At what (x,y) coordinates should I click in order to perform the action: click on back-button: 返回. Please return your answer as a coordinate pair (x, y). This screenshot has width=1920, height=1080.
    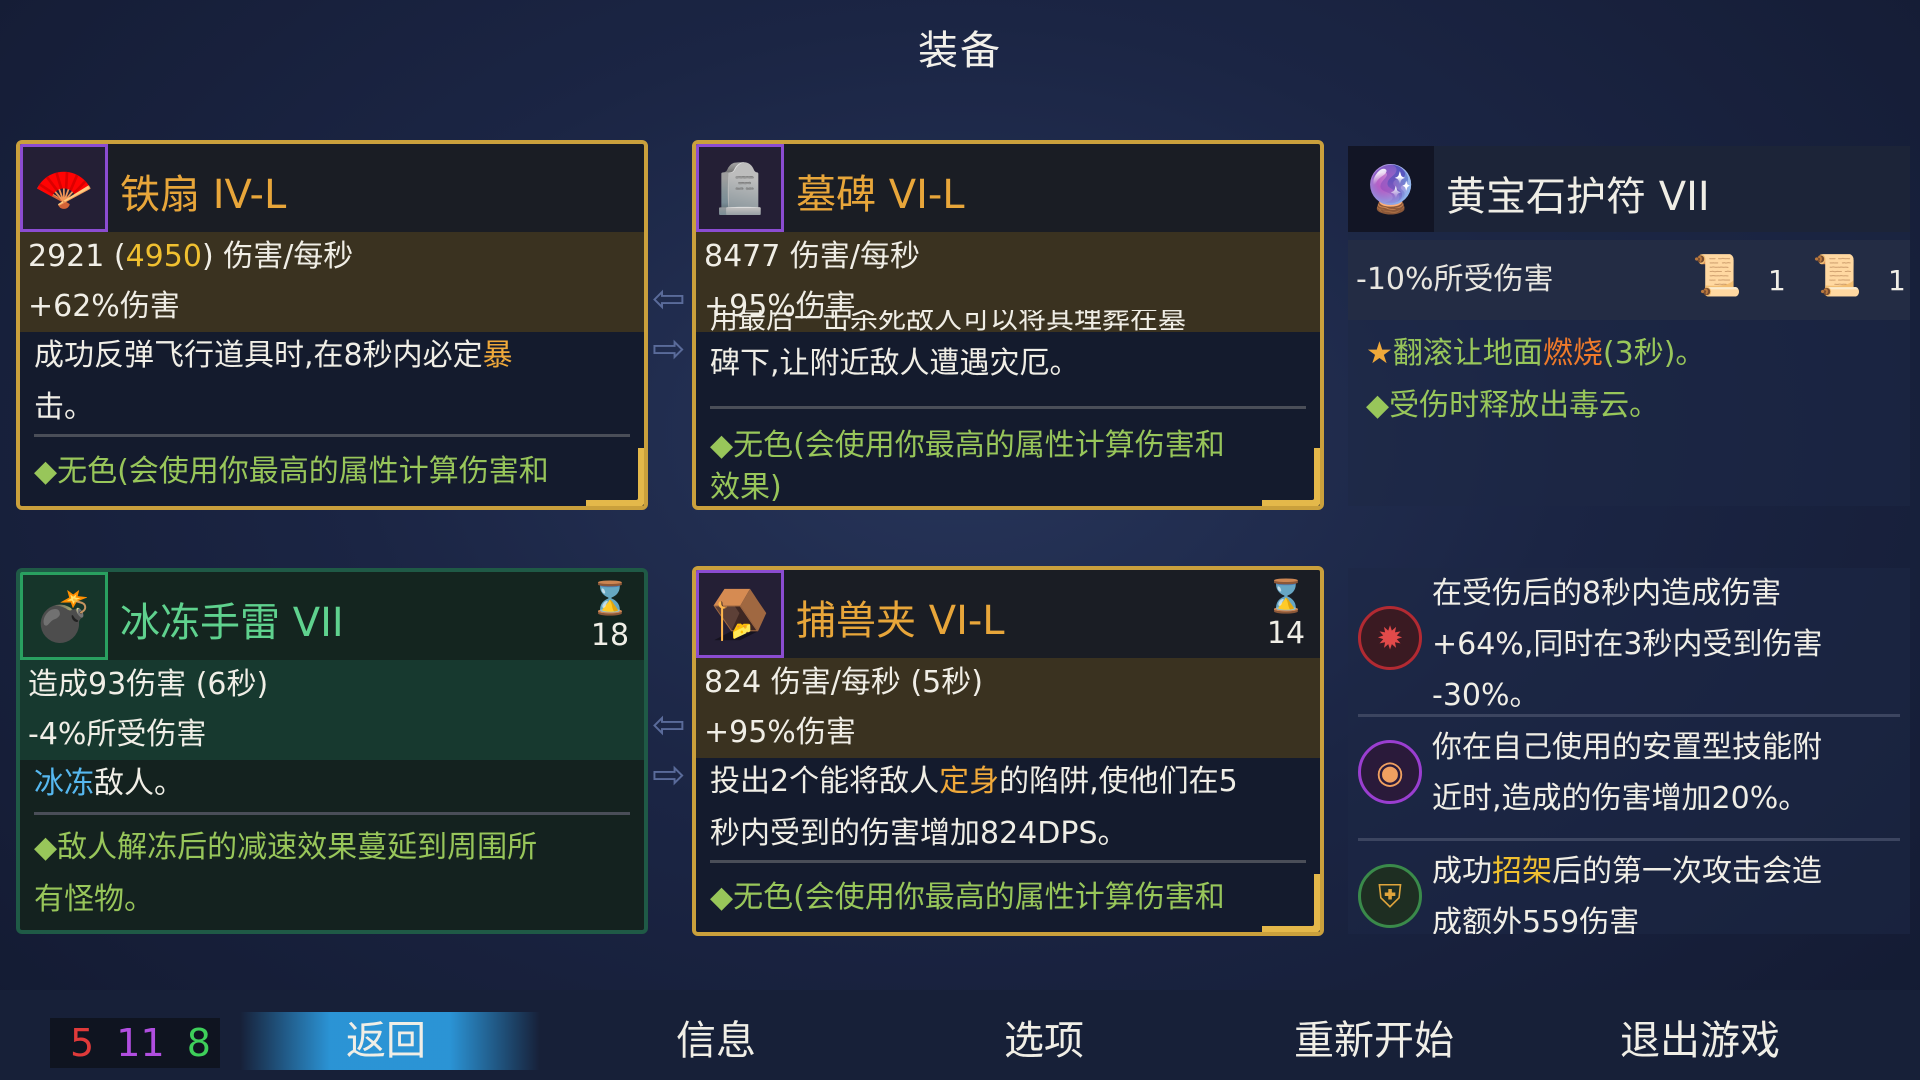
    Looking at the image, I should click on (386, 1037).